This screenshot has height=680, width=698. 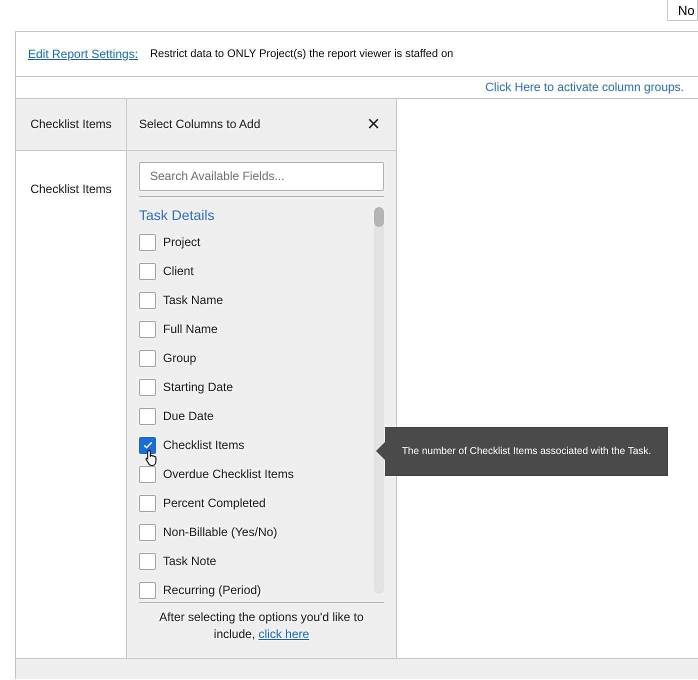 I want to click on field-label: Non-Billable (Yes/No), so click(x=220, y=532).